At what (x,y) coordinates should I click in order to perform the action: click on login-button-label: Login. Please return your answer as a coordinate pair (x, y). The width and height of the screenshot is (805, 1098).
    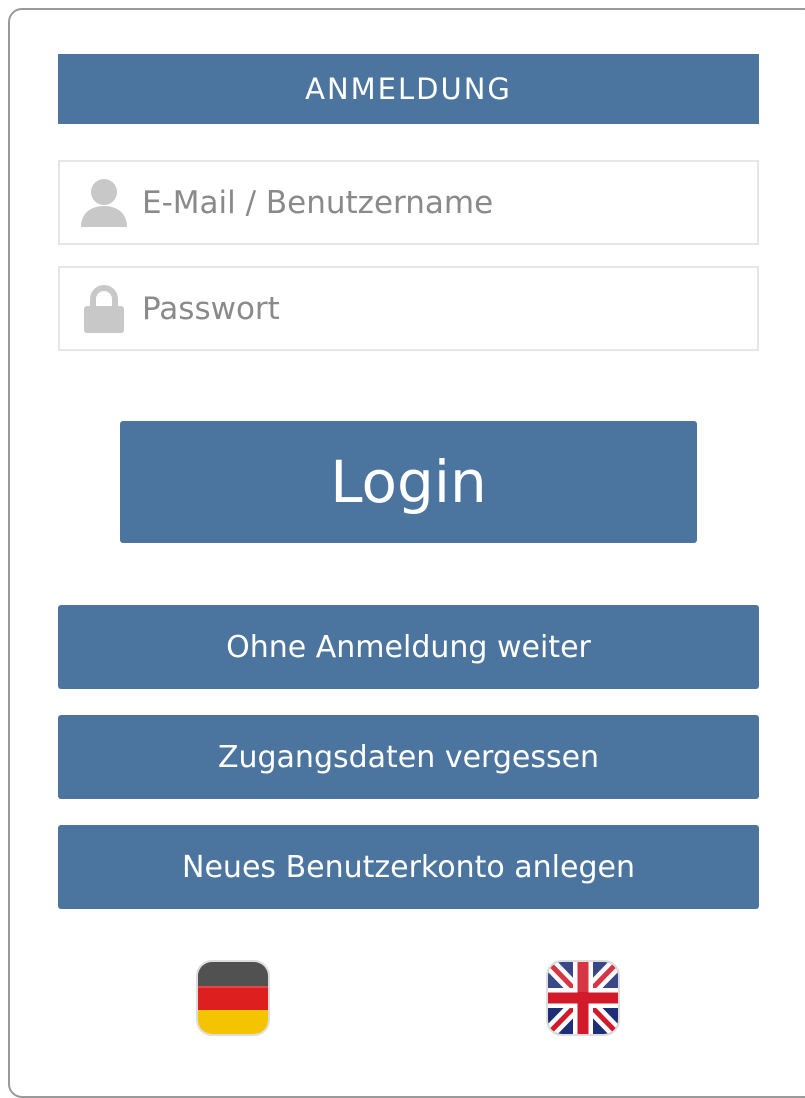
    Looking at the image, I should click on (408, 482).